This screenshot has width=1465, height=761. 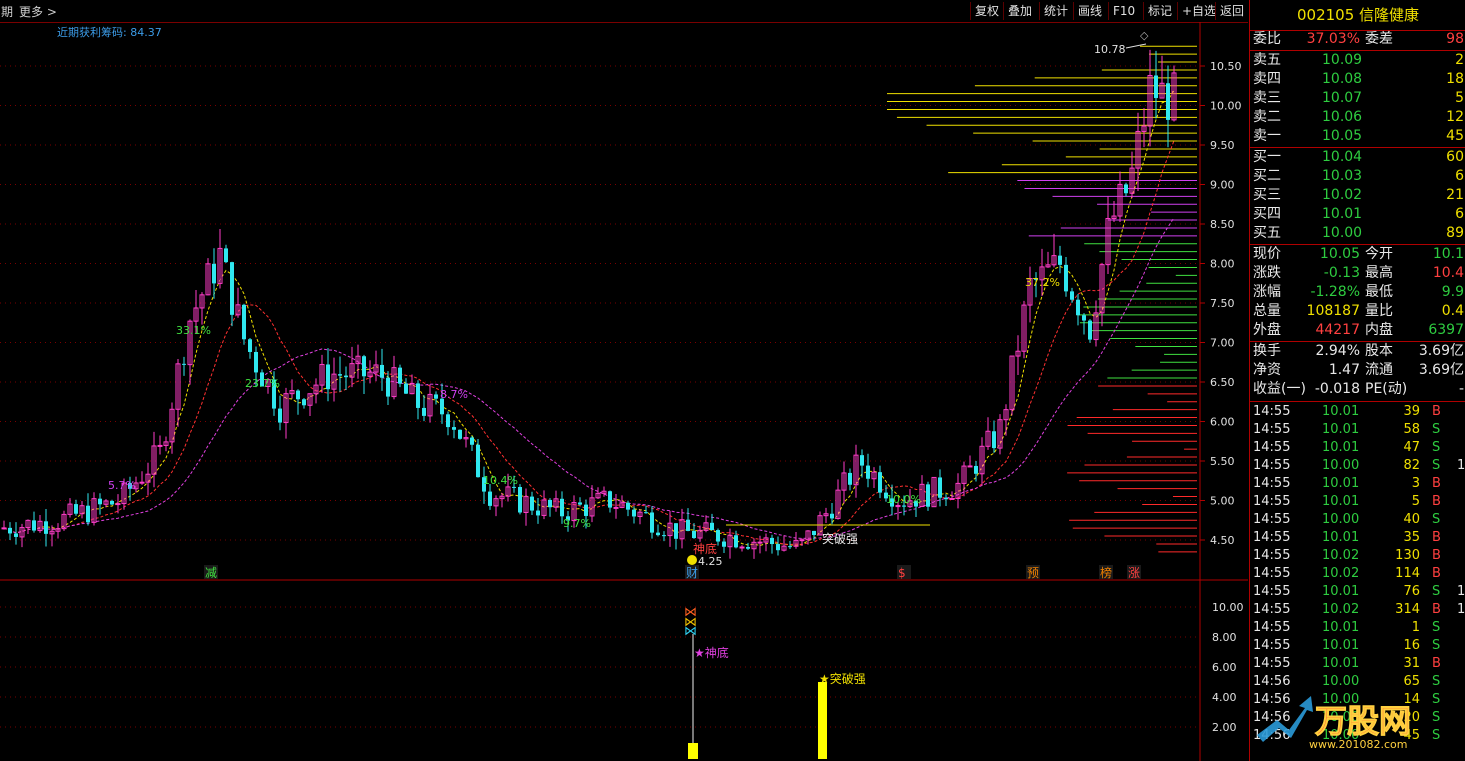 What do you see at coordinates (1452, 292) in the screenshot?
I see `quote-value: 9.9` at bounding box center [1452, 292].